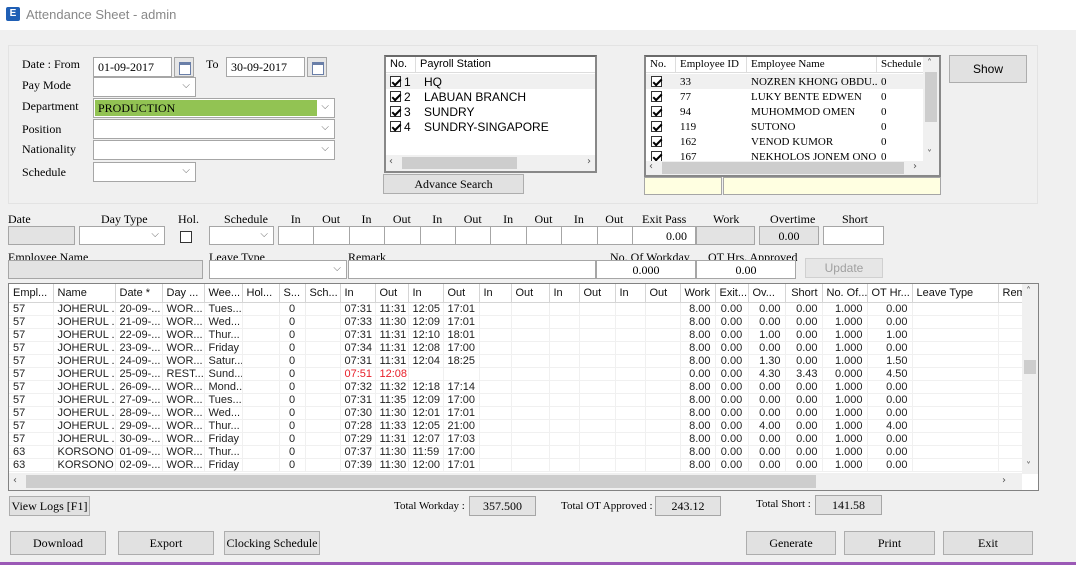 Image resolution: width=1076 pixels, height=565 pixels. What do you see at coordinates (426, 361) in the screenshot?
I see `grid-cell: 12:04` at bounding box center [426, 361].